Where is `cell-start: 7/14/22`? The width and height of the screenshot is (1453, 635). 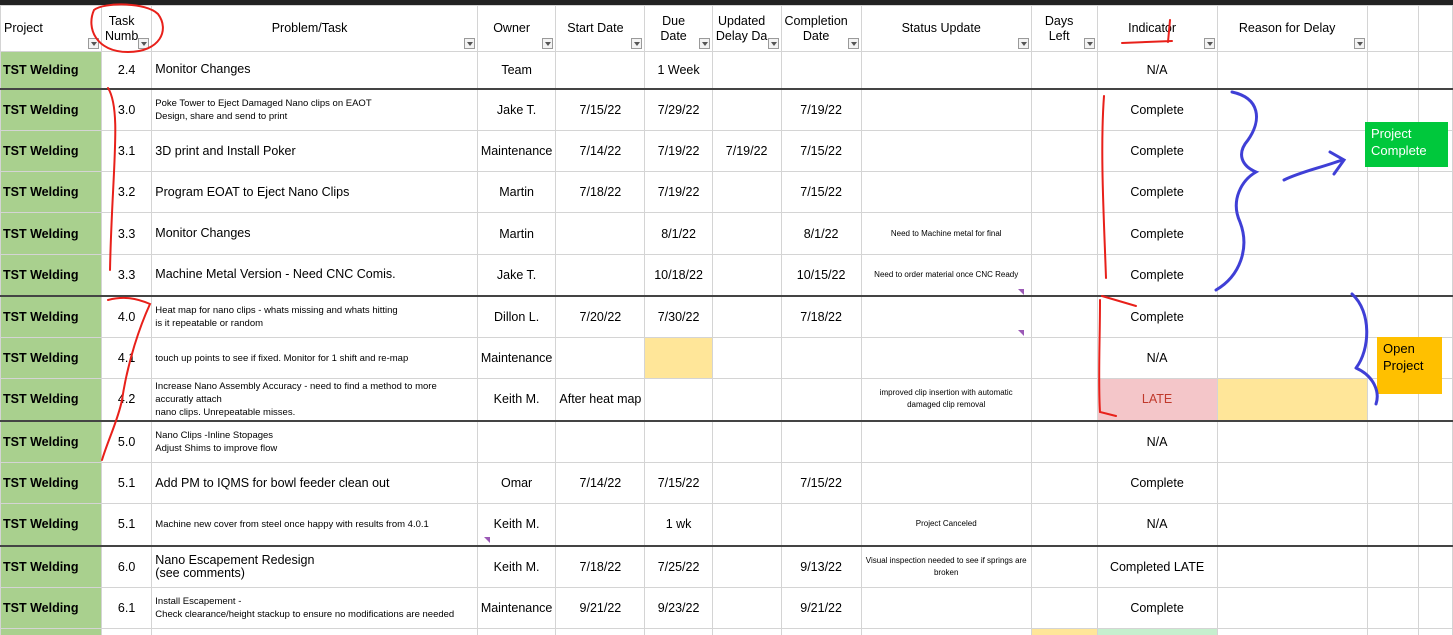
cell-start: 7/14/22 is located at coordinates (600, 483).